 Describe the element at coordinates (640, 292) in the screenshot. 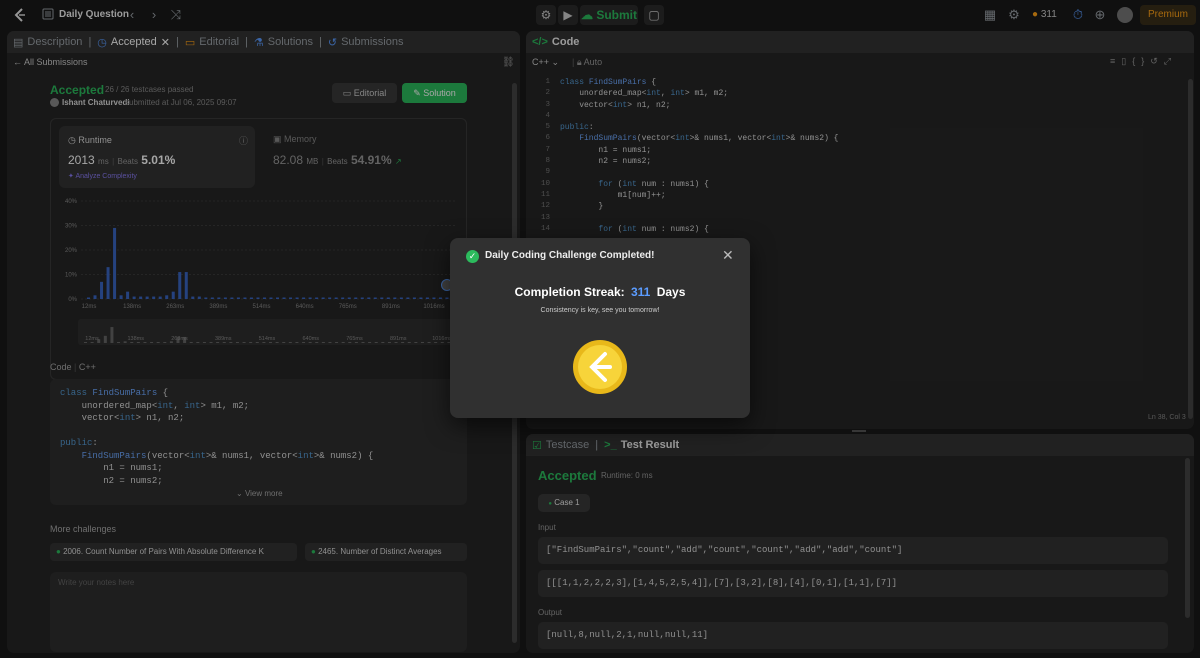

I see `streak-value: 311` at that location.